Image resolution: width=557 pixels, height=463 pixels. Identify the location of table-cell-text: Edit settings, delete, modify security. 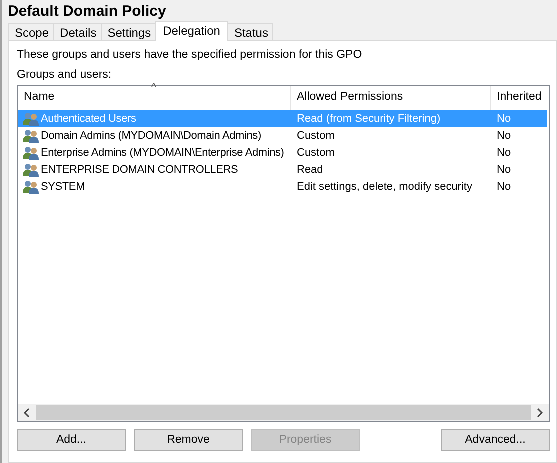
(385, 186).